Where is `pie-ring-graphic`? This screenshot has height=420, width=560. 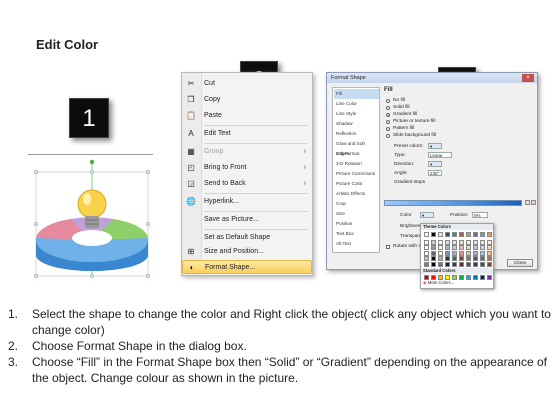
pie-ring-graphic is located at coordinates (93, 220).